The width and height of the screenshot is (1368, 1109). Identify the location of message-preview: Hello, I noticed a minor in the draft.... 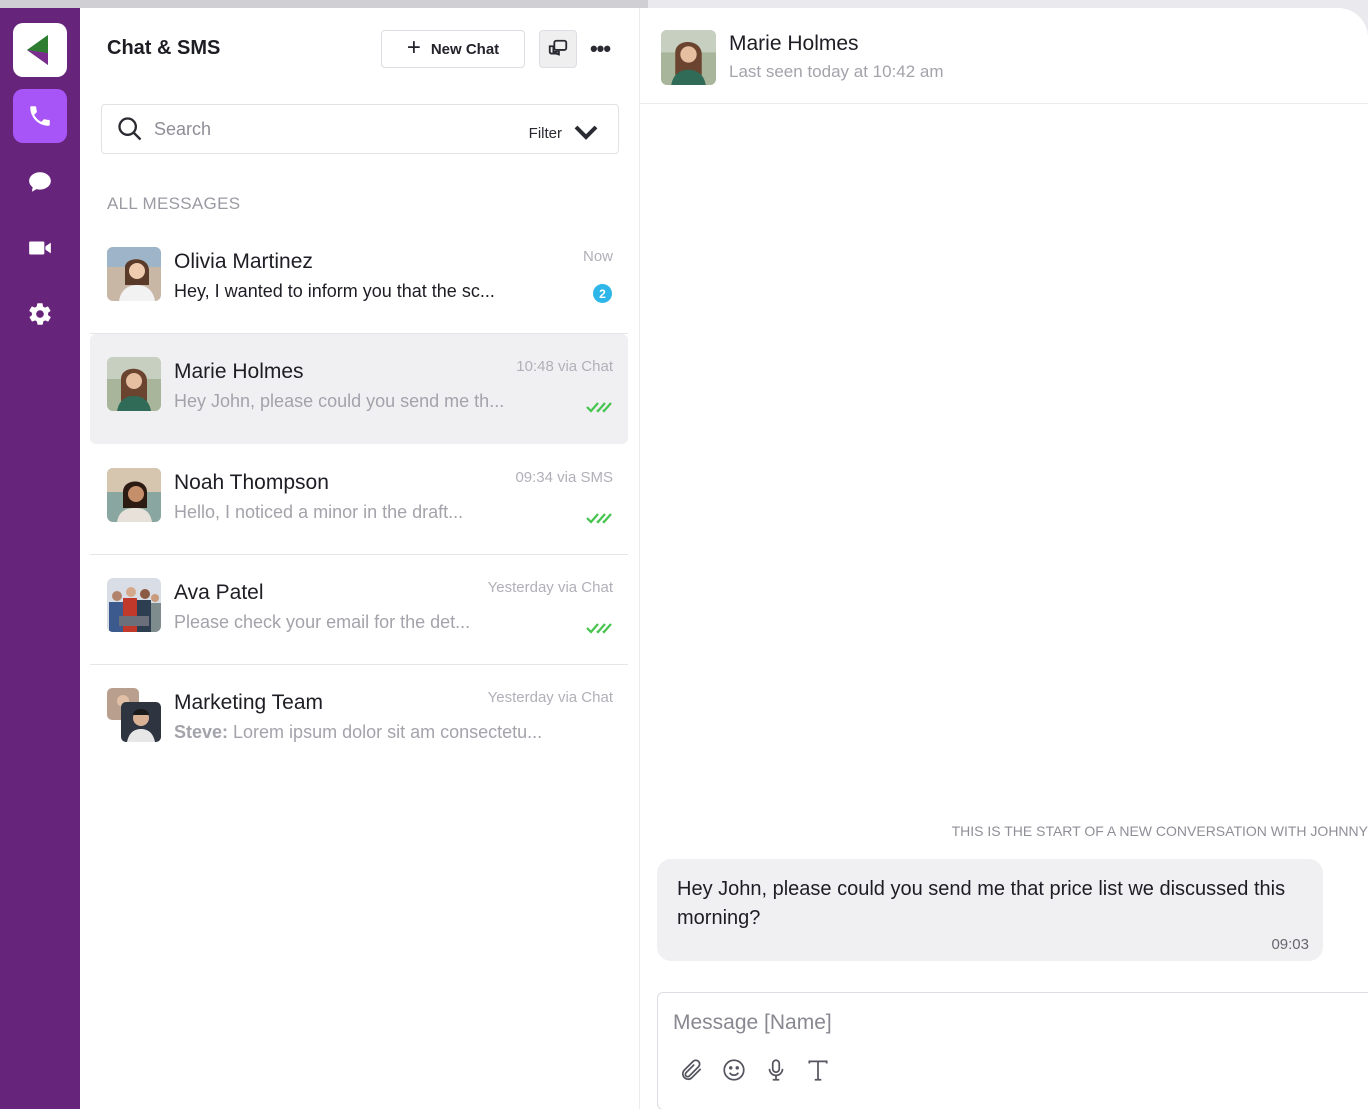
(319, 512).